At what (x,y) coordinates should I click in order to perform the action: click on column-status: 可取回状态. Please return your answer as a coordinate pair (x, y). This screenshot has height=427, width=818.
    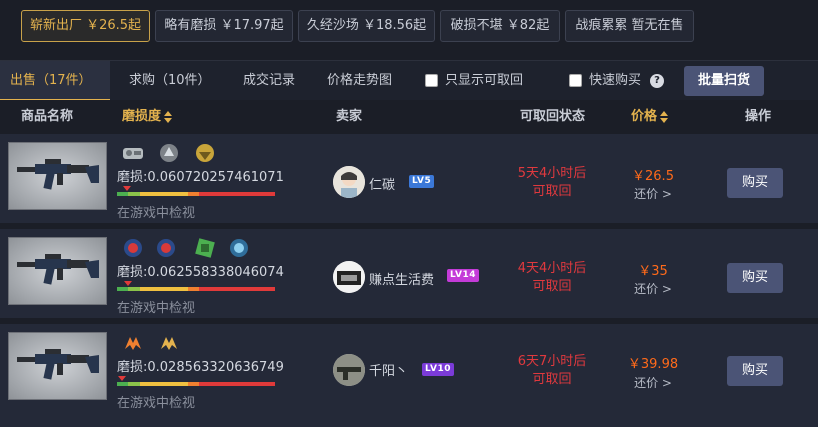
    Looking at the image, I should click on (553, 116).